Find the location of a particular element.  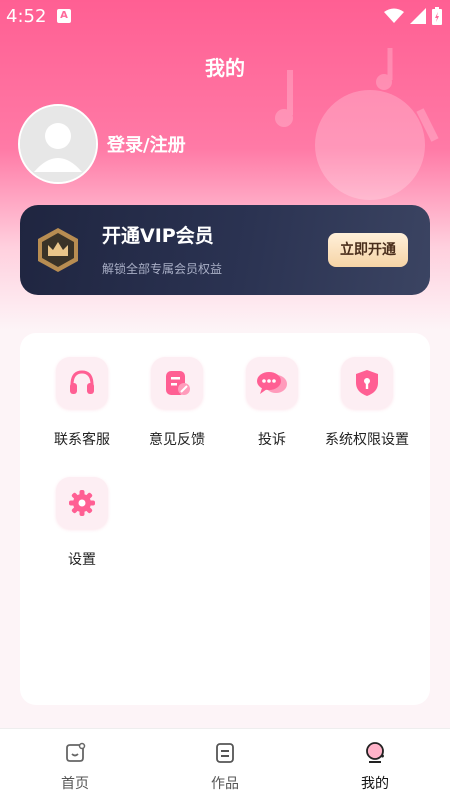

menu-item-label: 意见反馈 is located at coordinates (177, 440).